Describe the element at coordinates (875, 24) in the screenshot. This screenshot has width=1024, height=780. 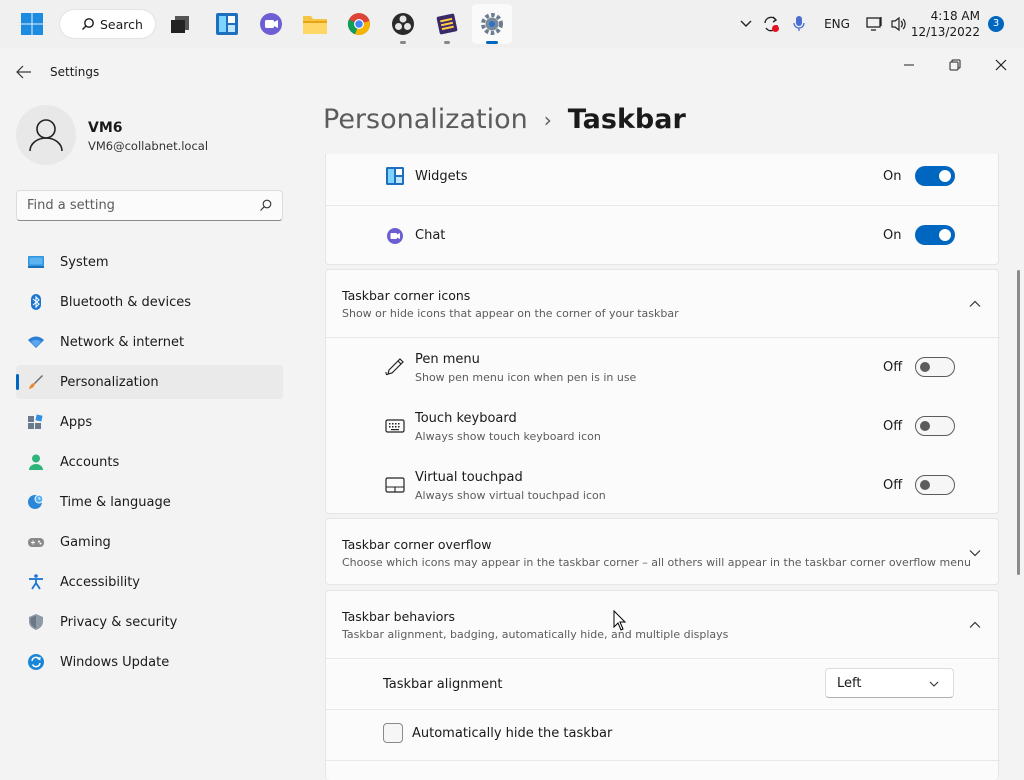
I see `network-icon` at that location.